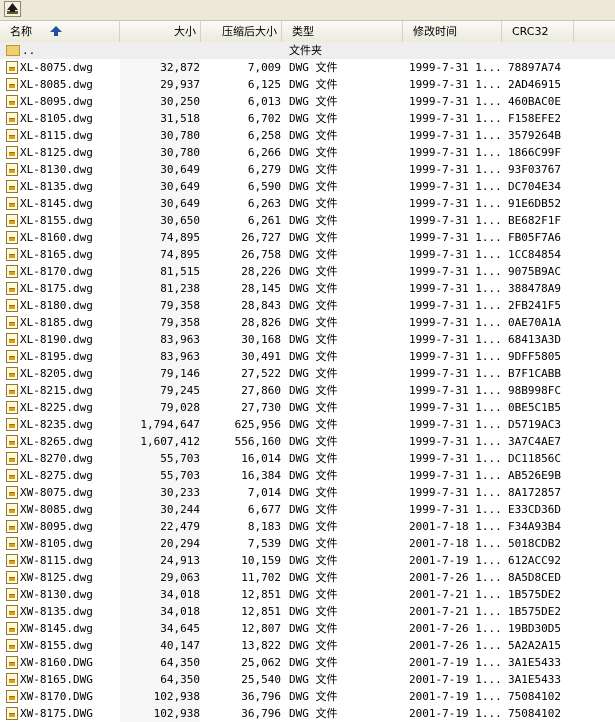 The width and height of the screenshot is (615, 722). Describe the element at coordinates (63, 492) in the screenshot. I see `file-name-cell: XW-8075.dwg` at that location.